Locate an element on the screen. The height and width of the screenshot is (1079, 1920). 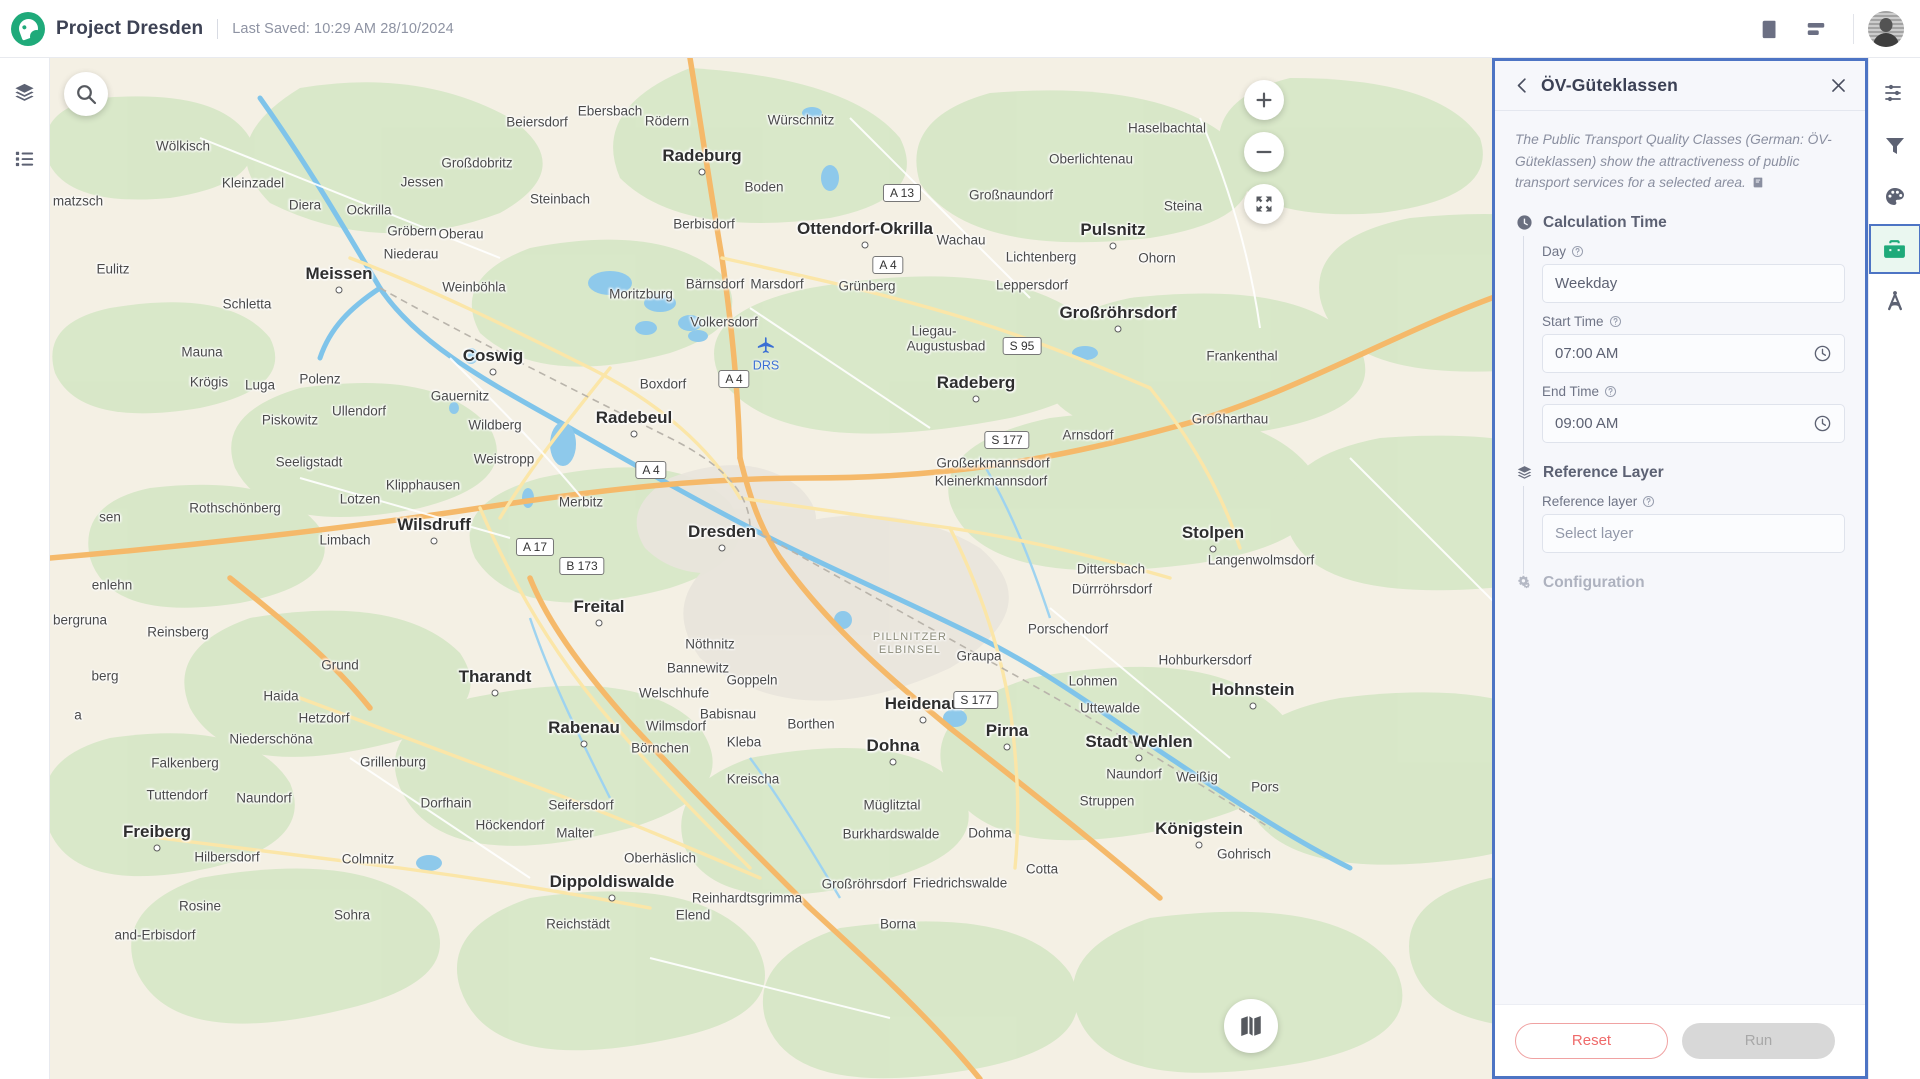
start-time-input: 07:00 AM is located at coordinates (1693, 353).